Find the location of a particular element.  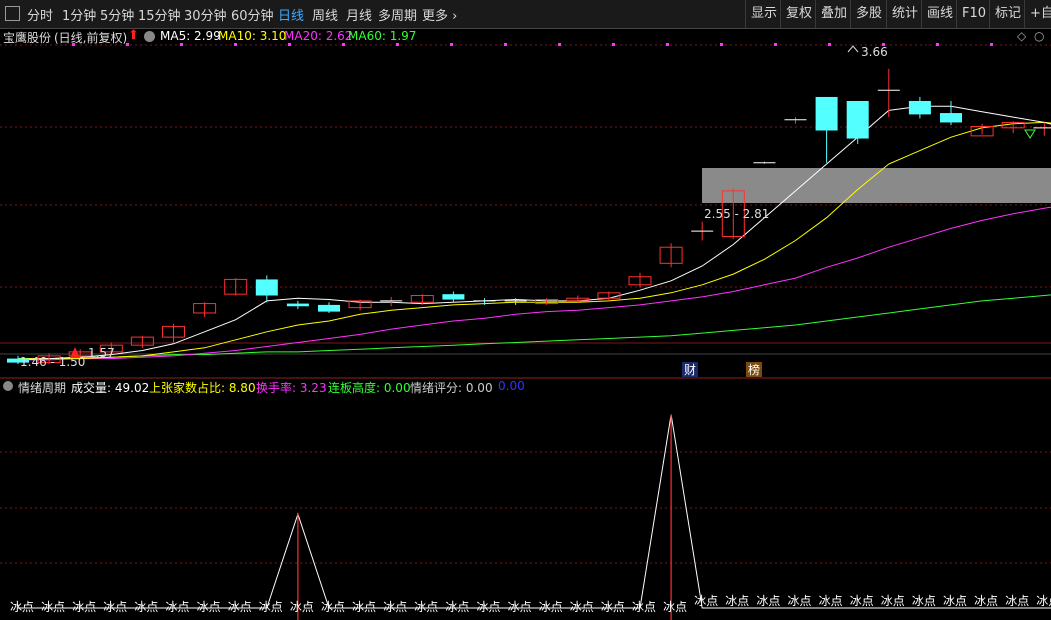

green-down-arrow-icon is located at coordinates (1030, 134).